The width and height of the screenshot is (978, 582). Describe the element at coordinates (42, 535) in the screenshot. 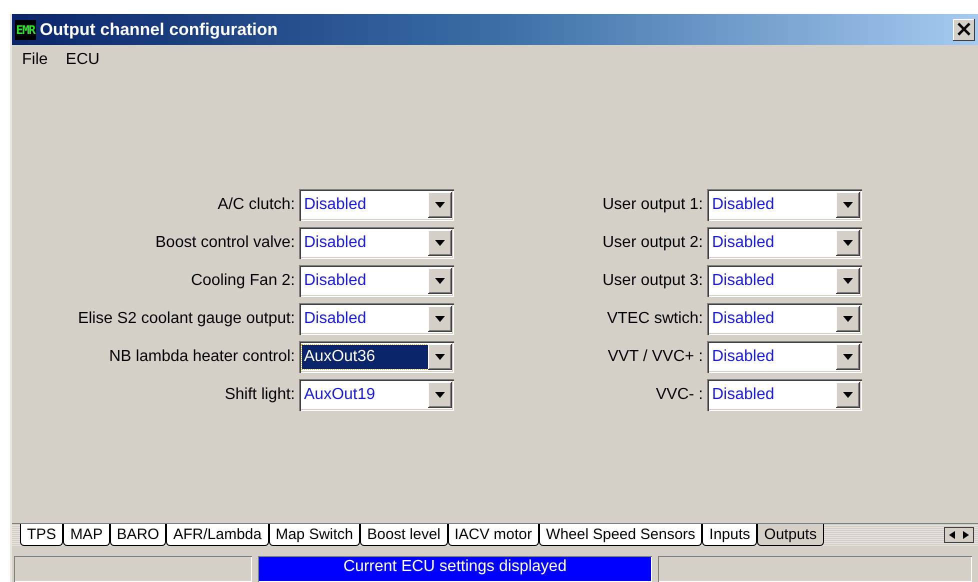

I see `tab: TPS` at that location.